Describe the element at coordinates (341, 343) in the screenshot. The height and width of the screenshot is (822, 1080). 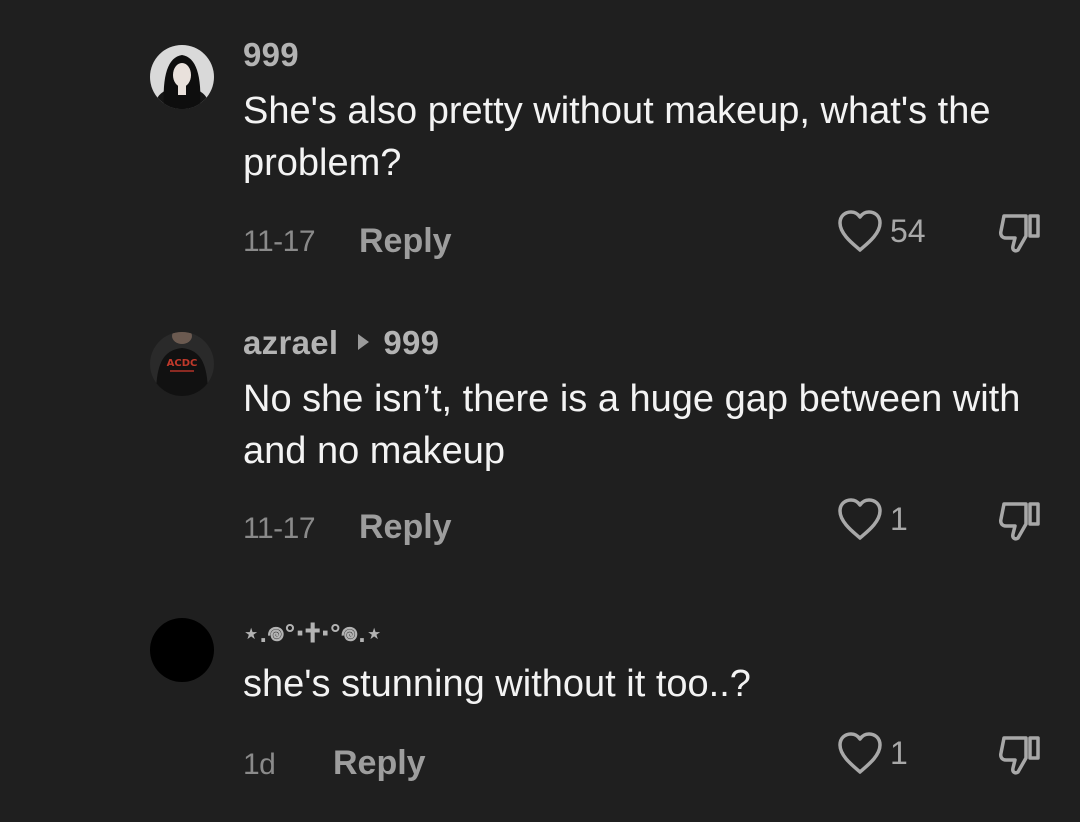
I see `comment-username: azrael 999` at that location.